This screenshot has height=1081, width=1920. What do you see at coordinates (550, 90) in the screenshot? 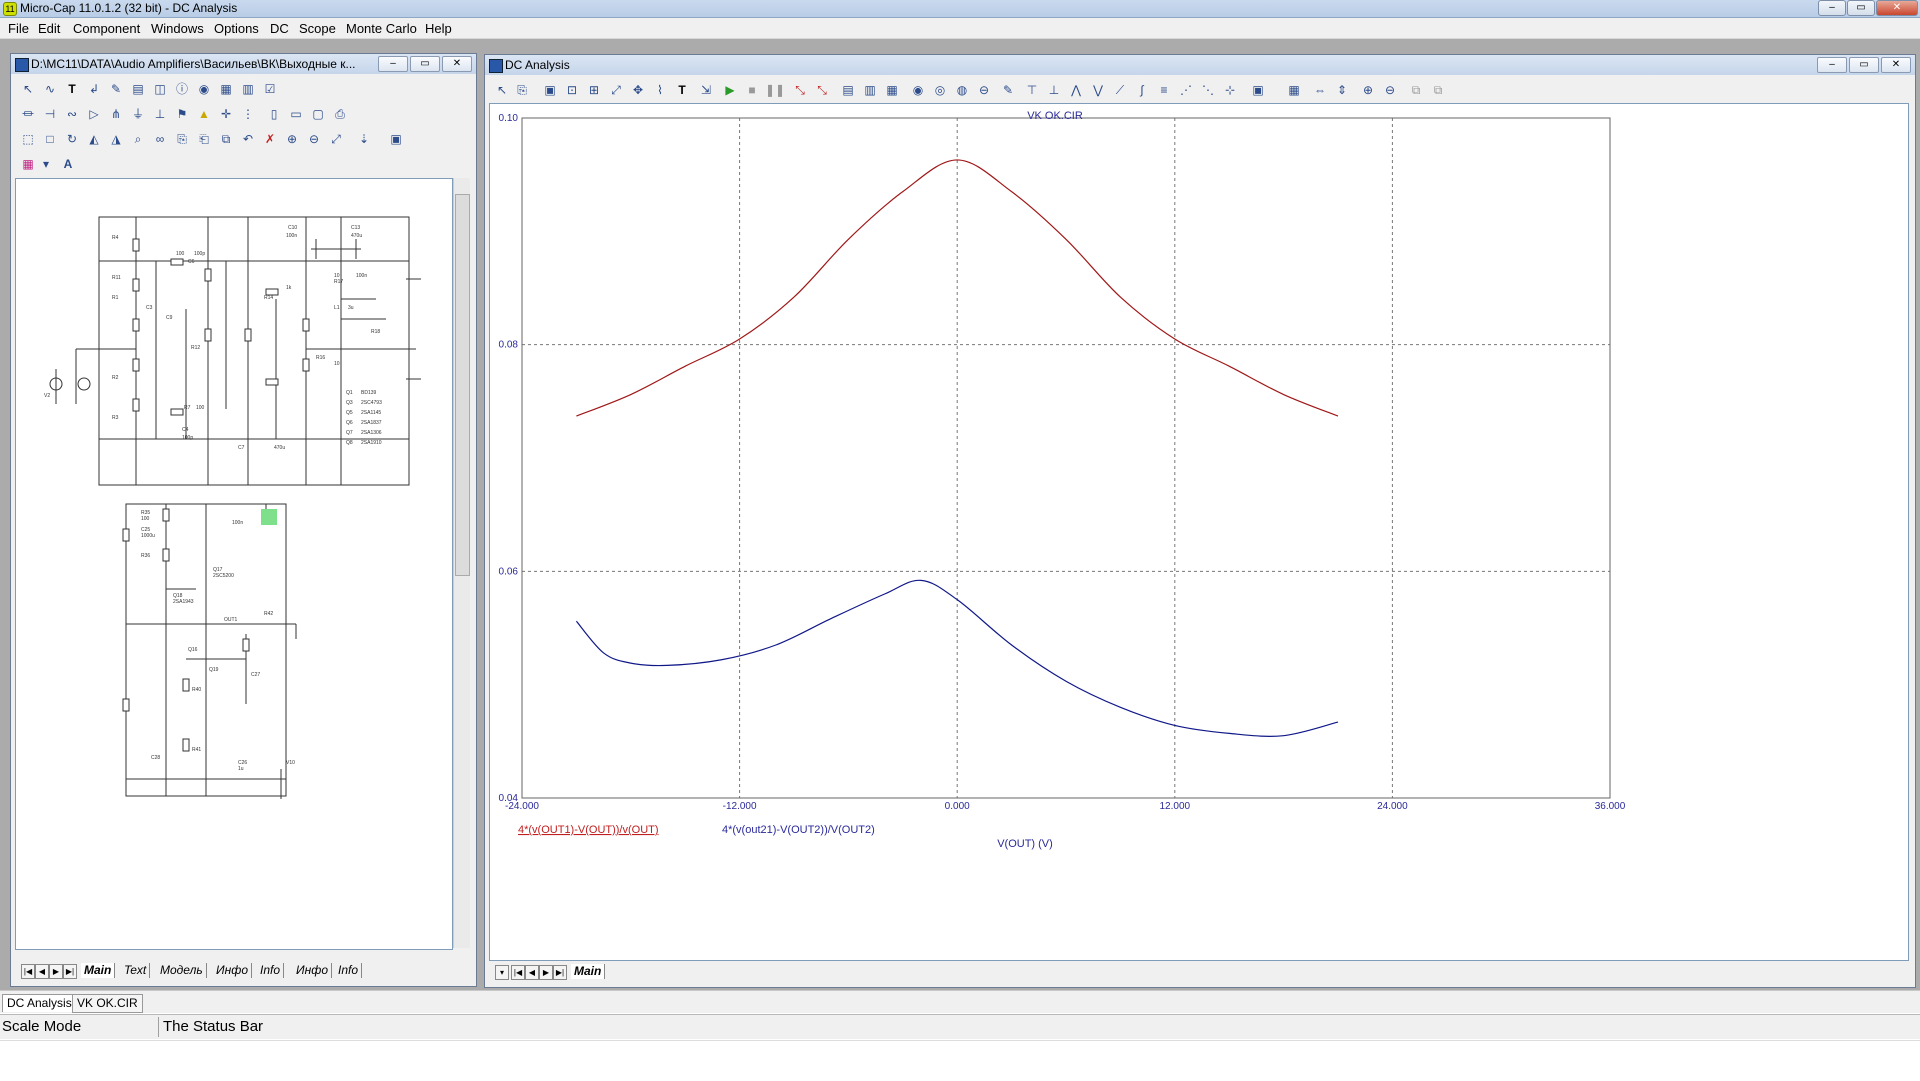
I see `chart-window-icon: ▣` at bounding box center [550, 90].